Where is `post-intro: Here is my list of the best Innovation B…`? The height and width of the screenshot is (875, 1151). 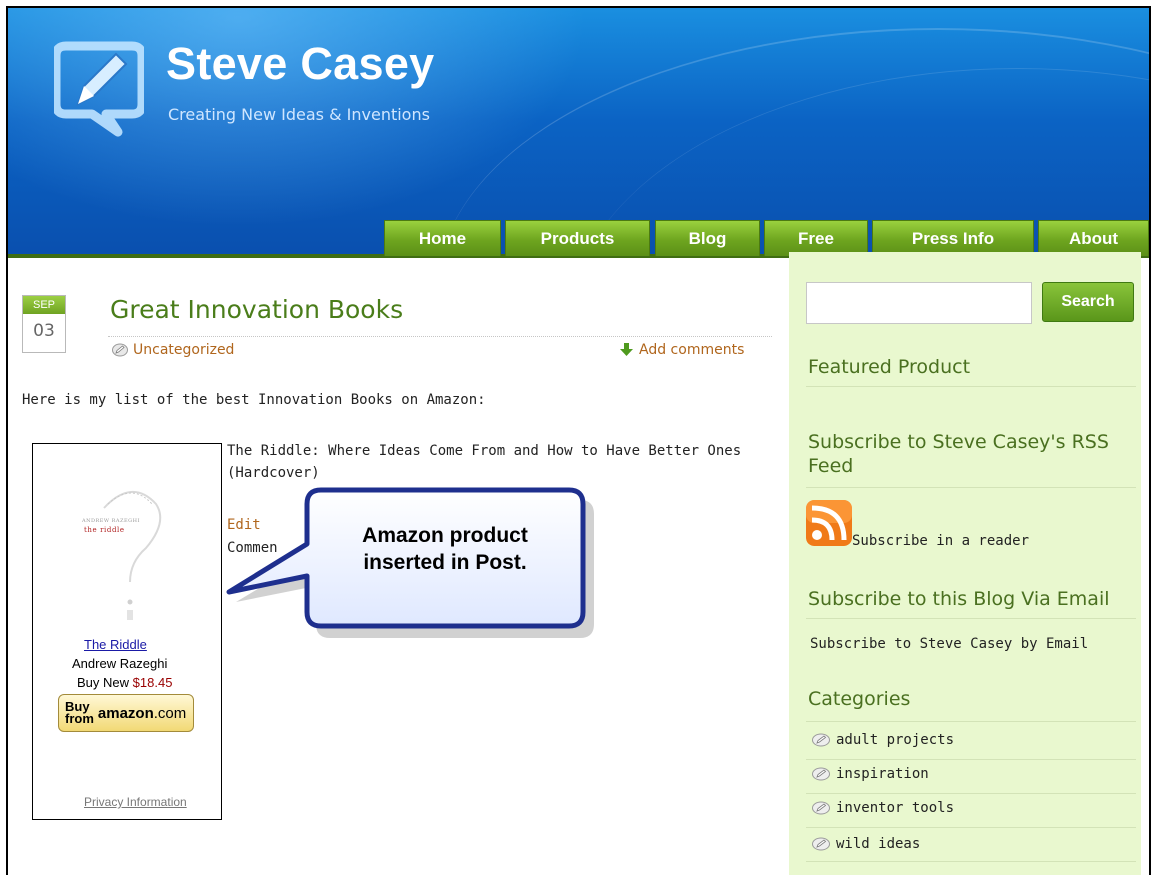
post-intro: Here is my list of the best Innovation B… is located at coordinates (254, 400).